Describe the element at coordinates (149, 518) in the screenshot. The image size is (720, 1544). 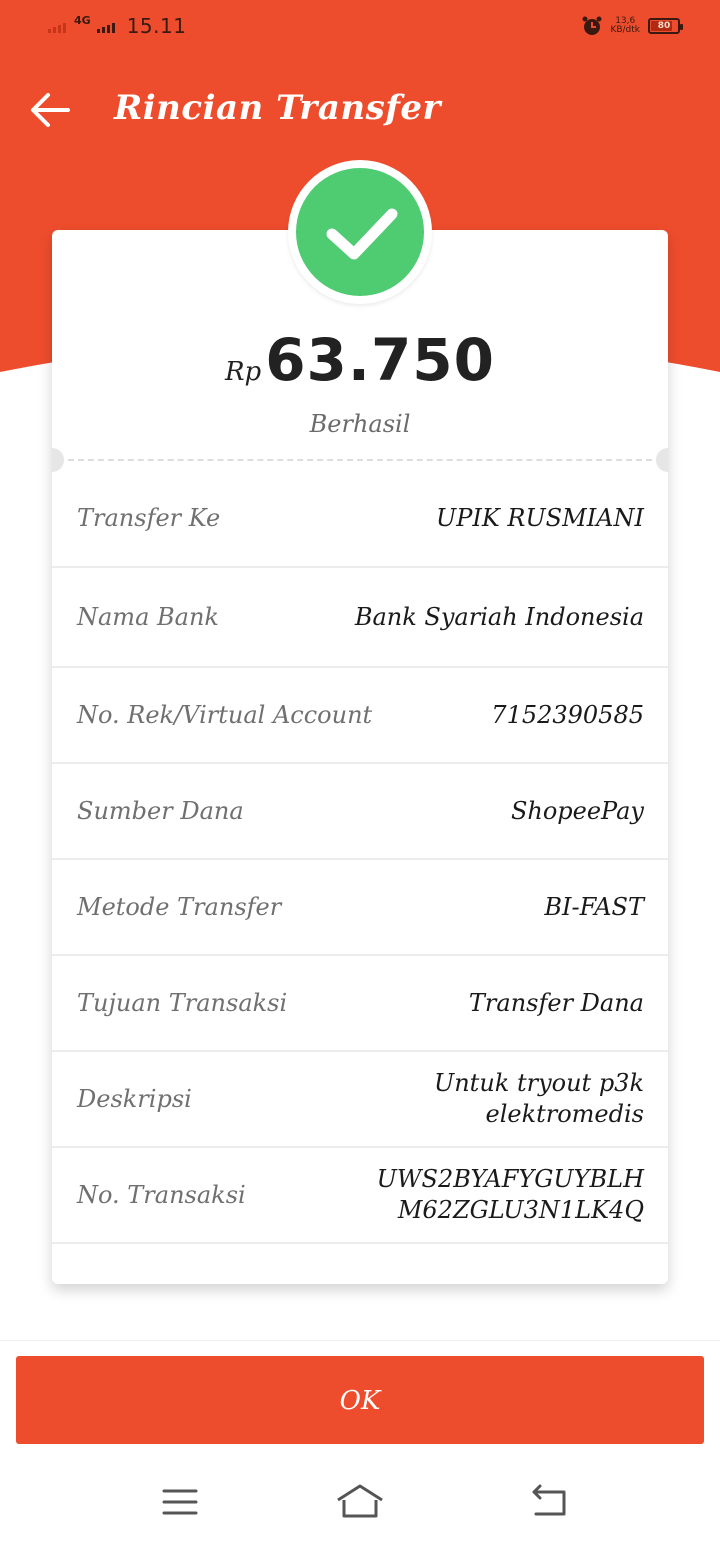
I see `detail-label: Transfer Ke` at that location.